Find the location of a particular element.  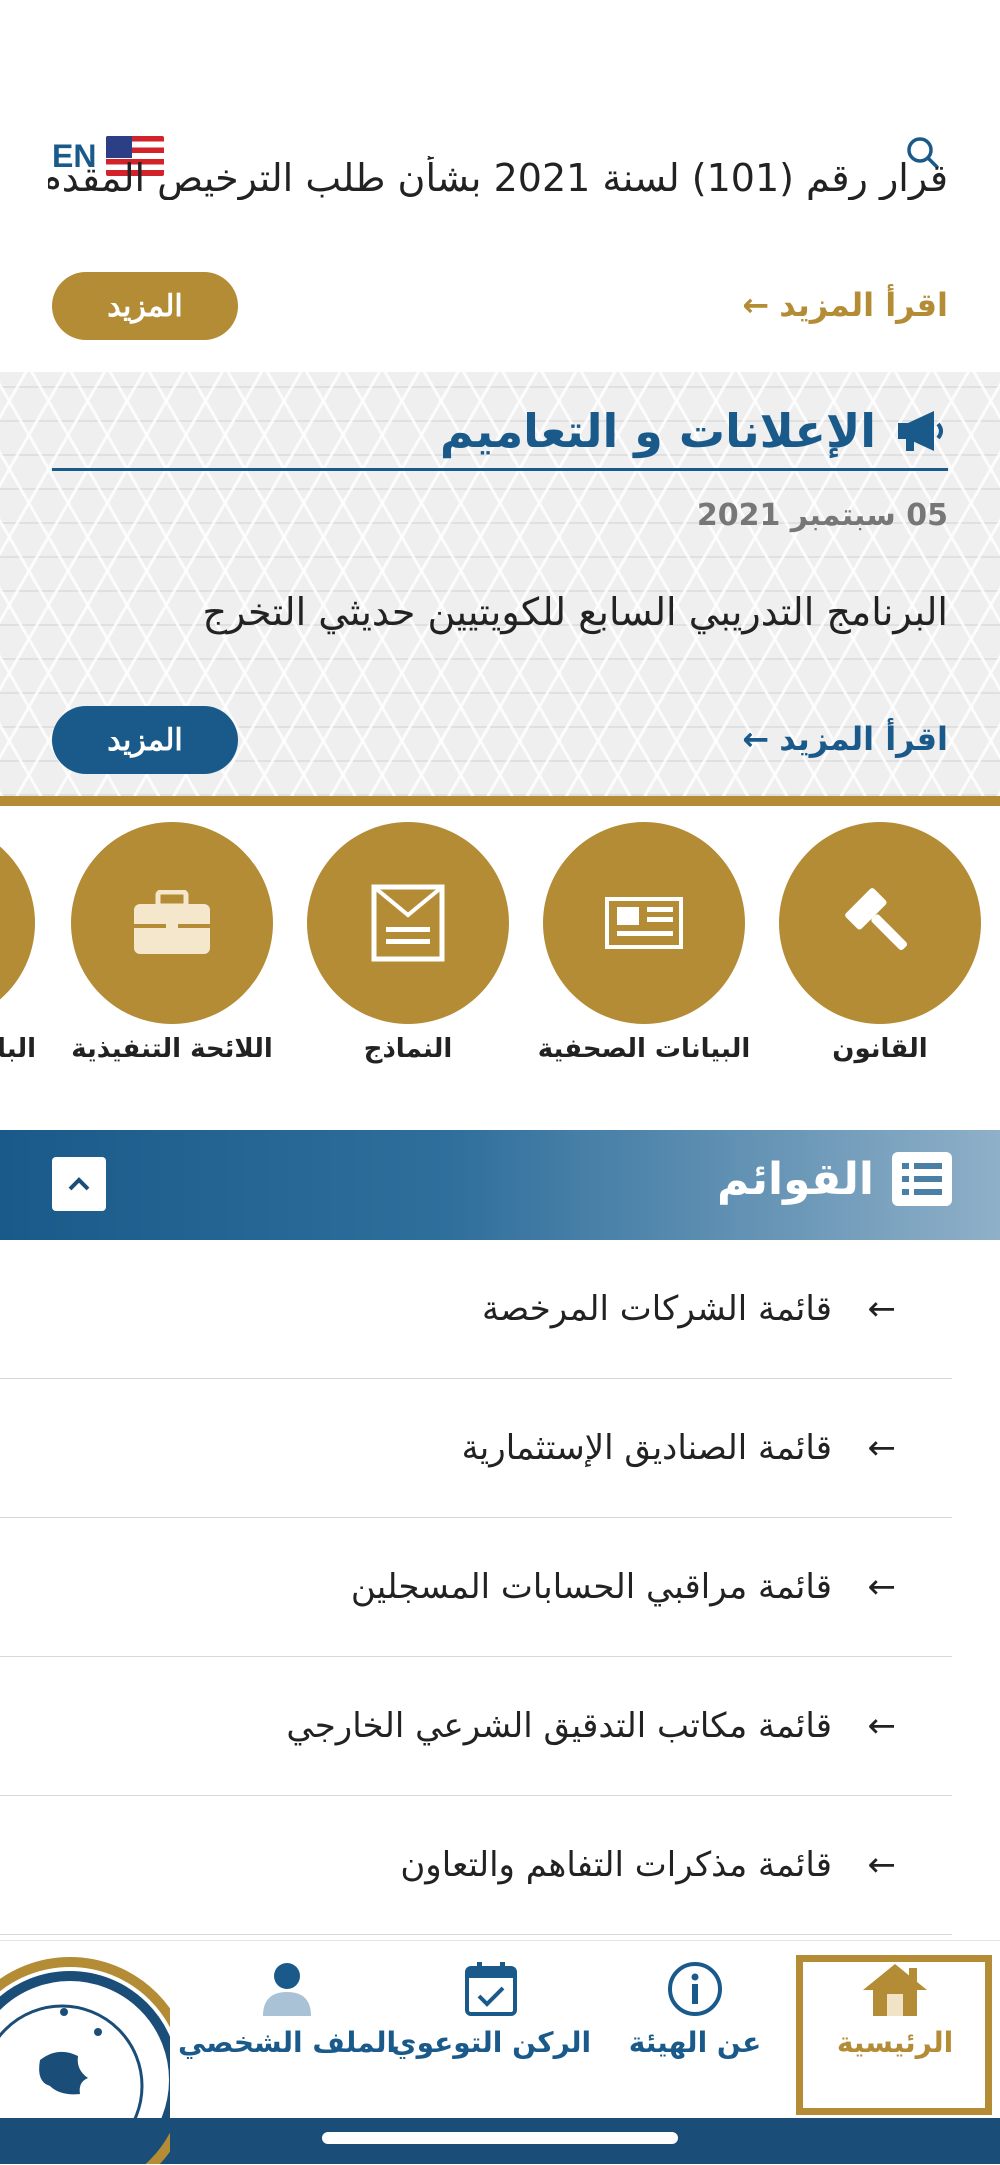

nav-profile: الملف الشخصي is located at coordinates (287, 2009).